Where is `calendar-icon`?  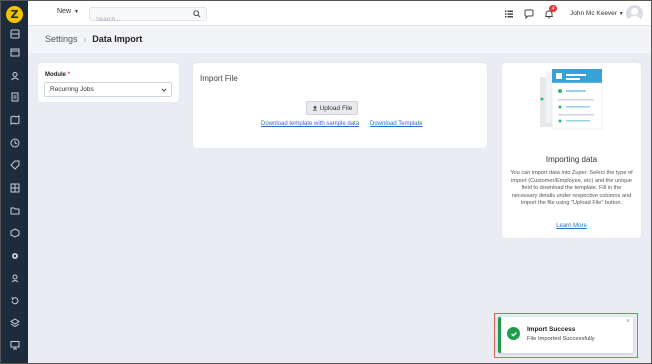
calendar-icon is located at coordinates (14, 51).